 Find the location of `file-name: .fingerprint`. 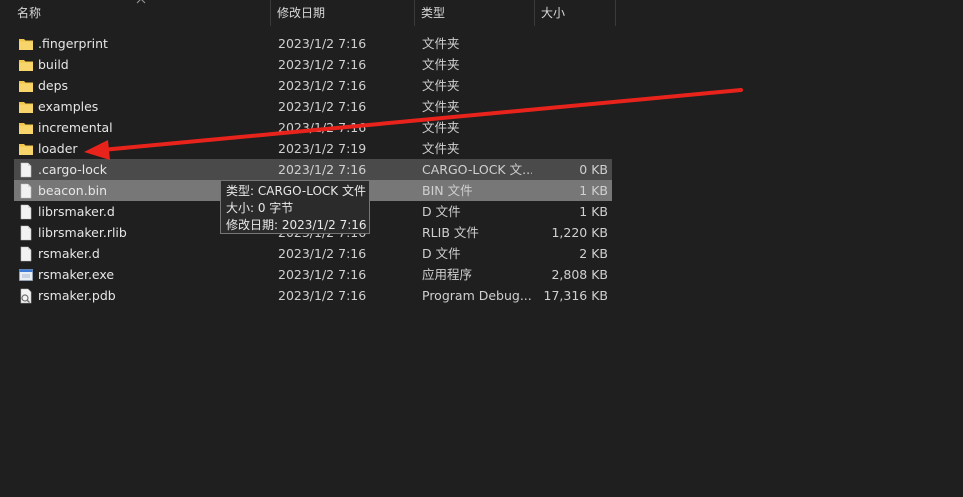

file-name: .fingerprint is located at coordinates (73, 43).